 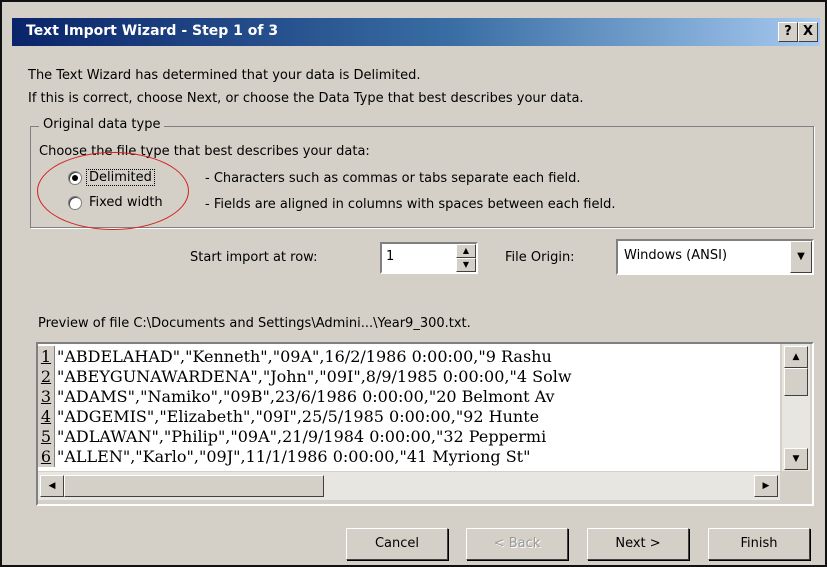 I want to click on chevron-down-icon: ▼, so click(x=801, y=257).